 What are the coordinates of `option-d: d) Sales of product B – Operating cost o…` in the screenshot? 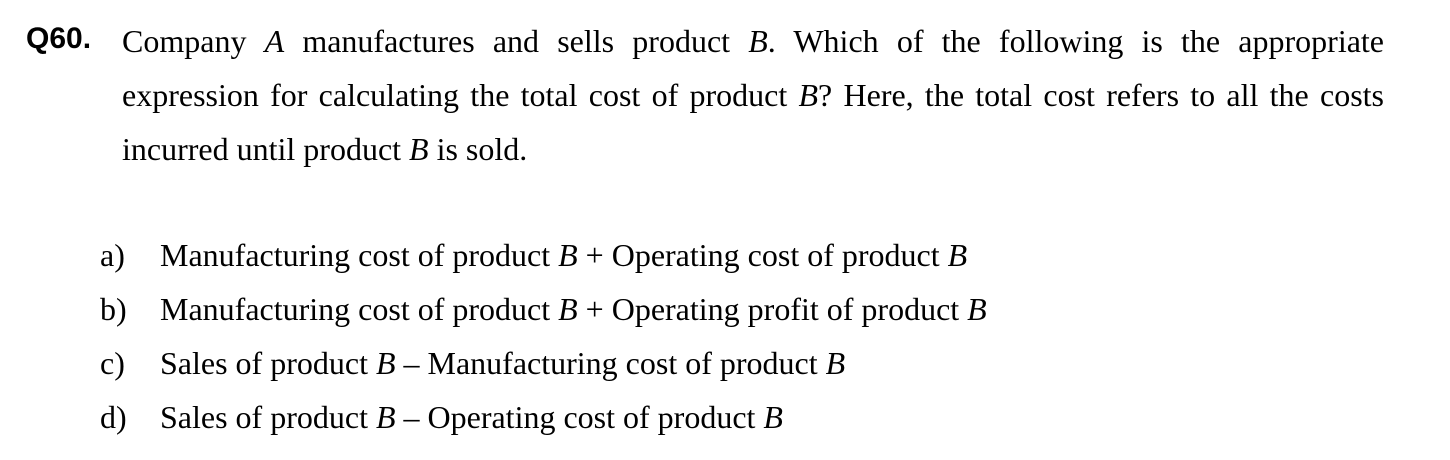 It's located at (543, 417).